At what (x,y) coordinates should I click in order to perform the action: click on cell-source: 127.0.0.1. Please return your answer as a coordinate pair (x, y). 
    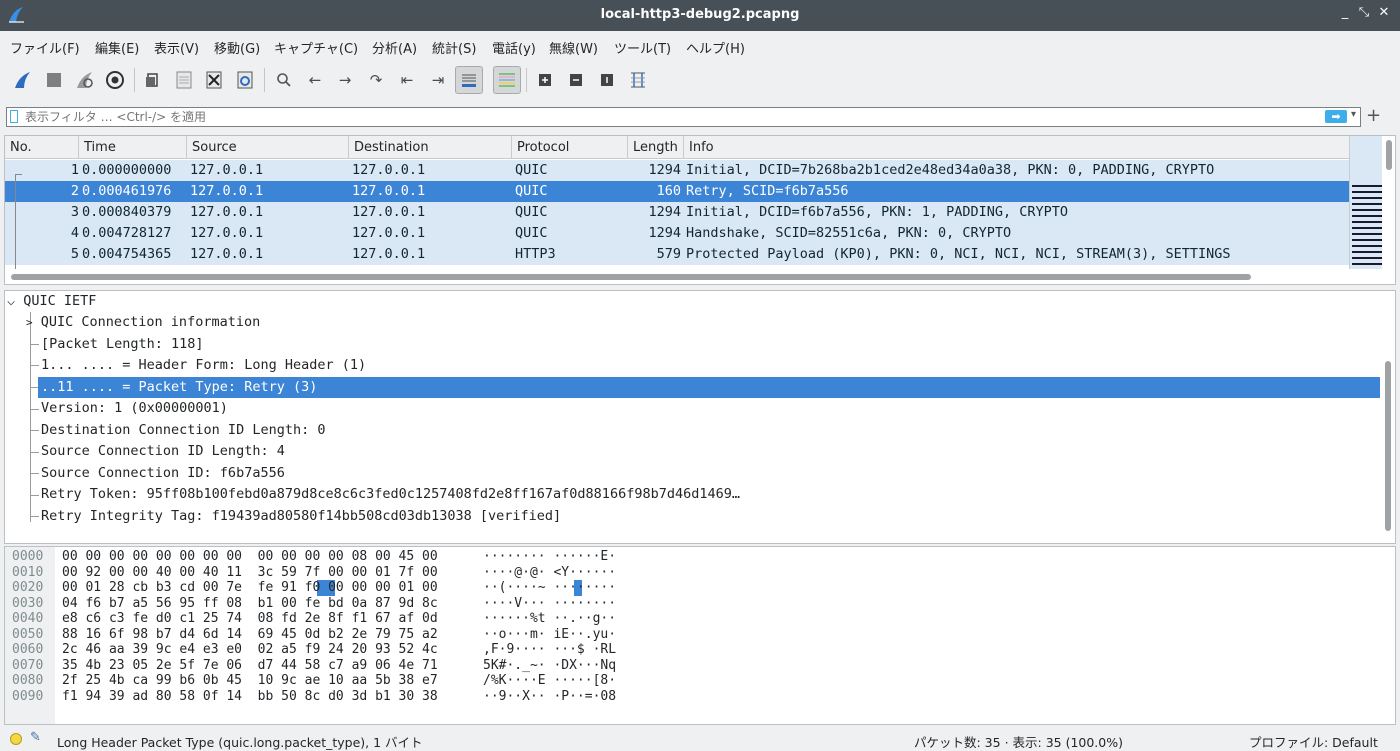
    Looking at the image, I should click on (227, 233).